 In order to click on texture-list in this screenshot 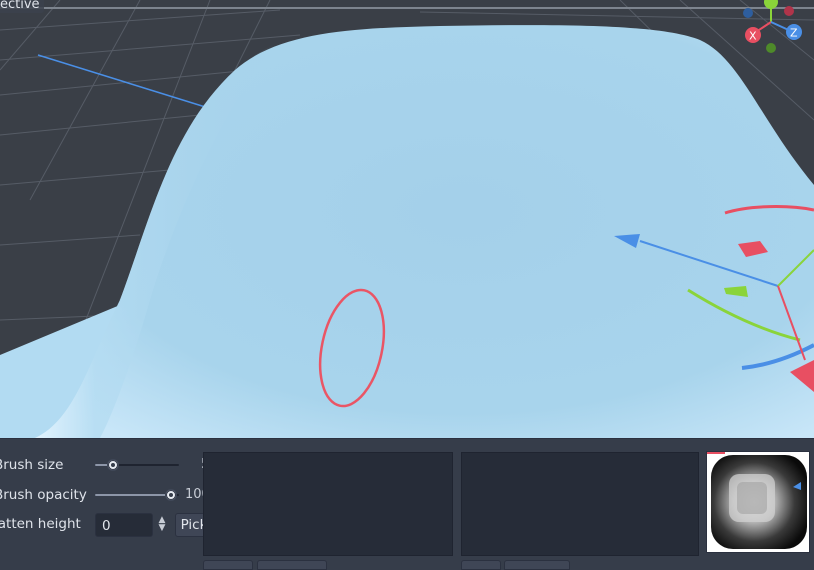, I will do `click(580, 504)`.